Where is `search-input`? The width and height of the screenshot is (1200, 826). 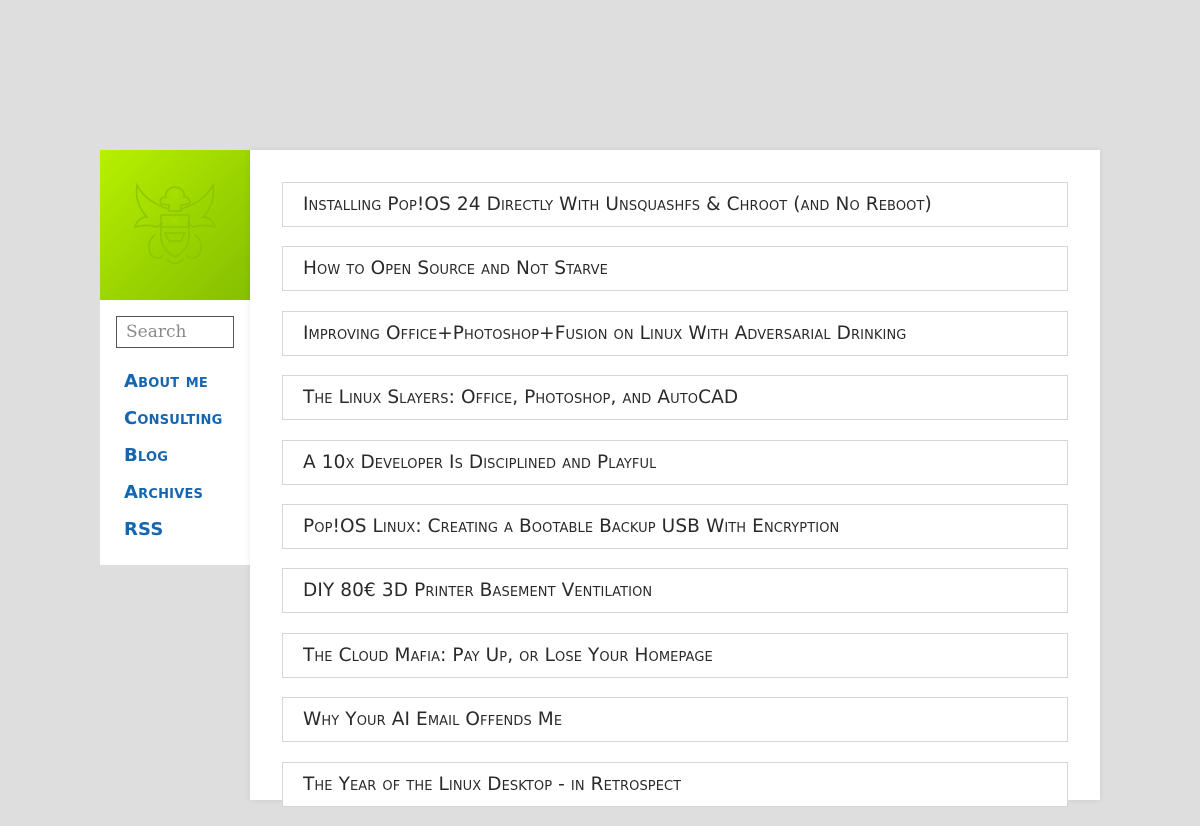
search-input is located at coordinates (175, 332).